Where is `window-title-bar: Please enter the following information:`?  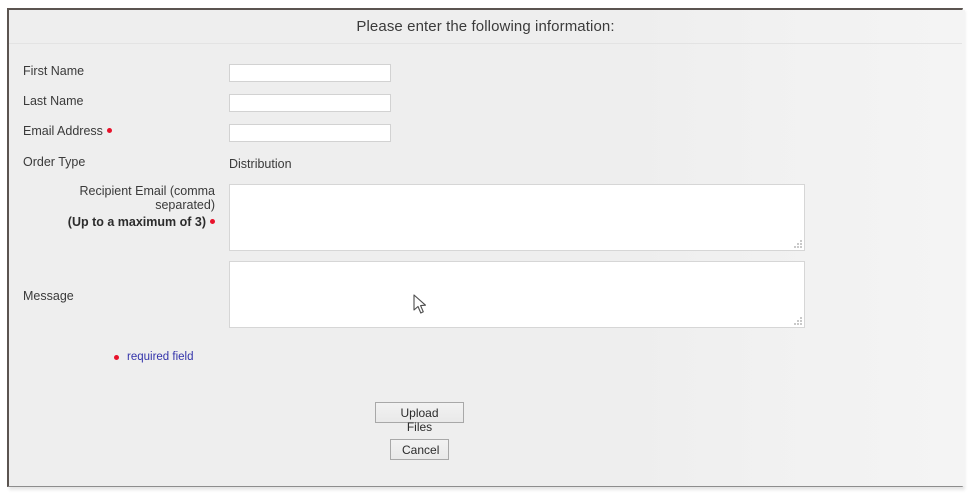
window-title-bar: Please enter the following information: is located at coordinates (485, 27).